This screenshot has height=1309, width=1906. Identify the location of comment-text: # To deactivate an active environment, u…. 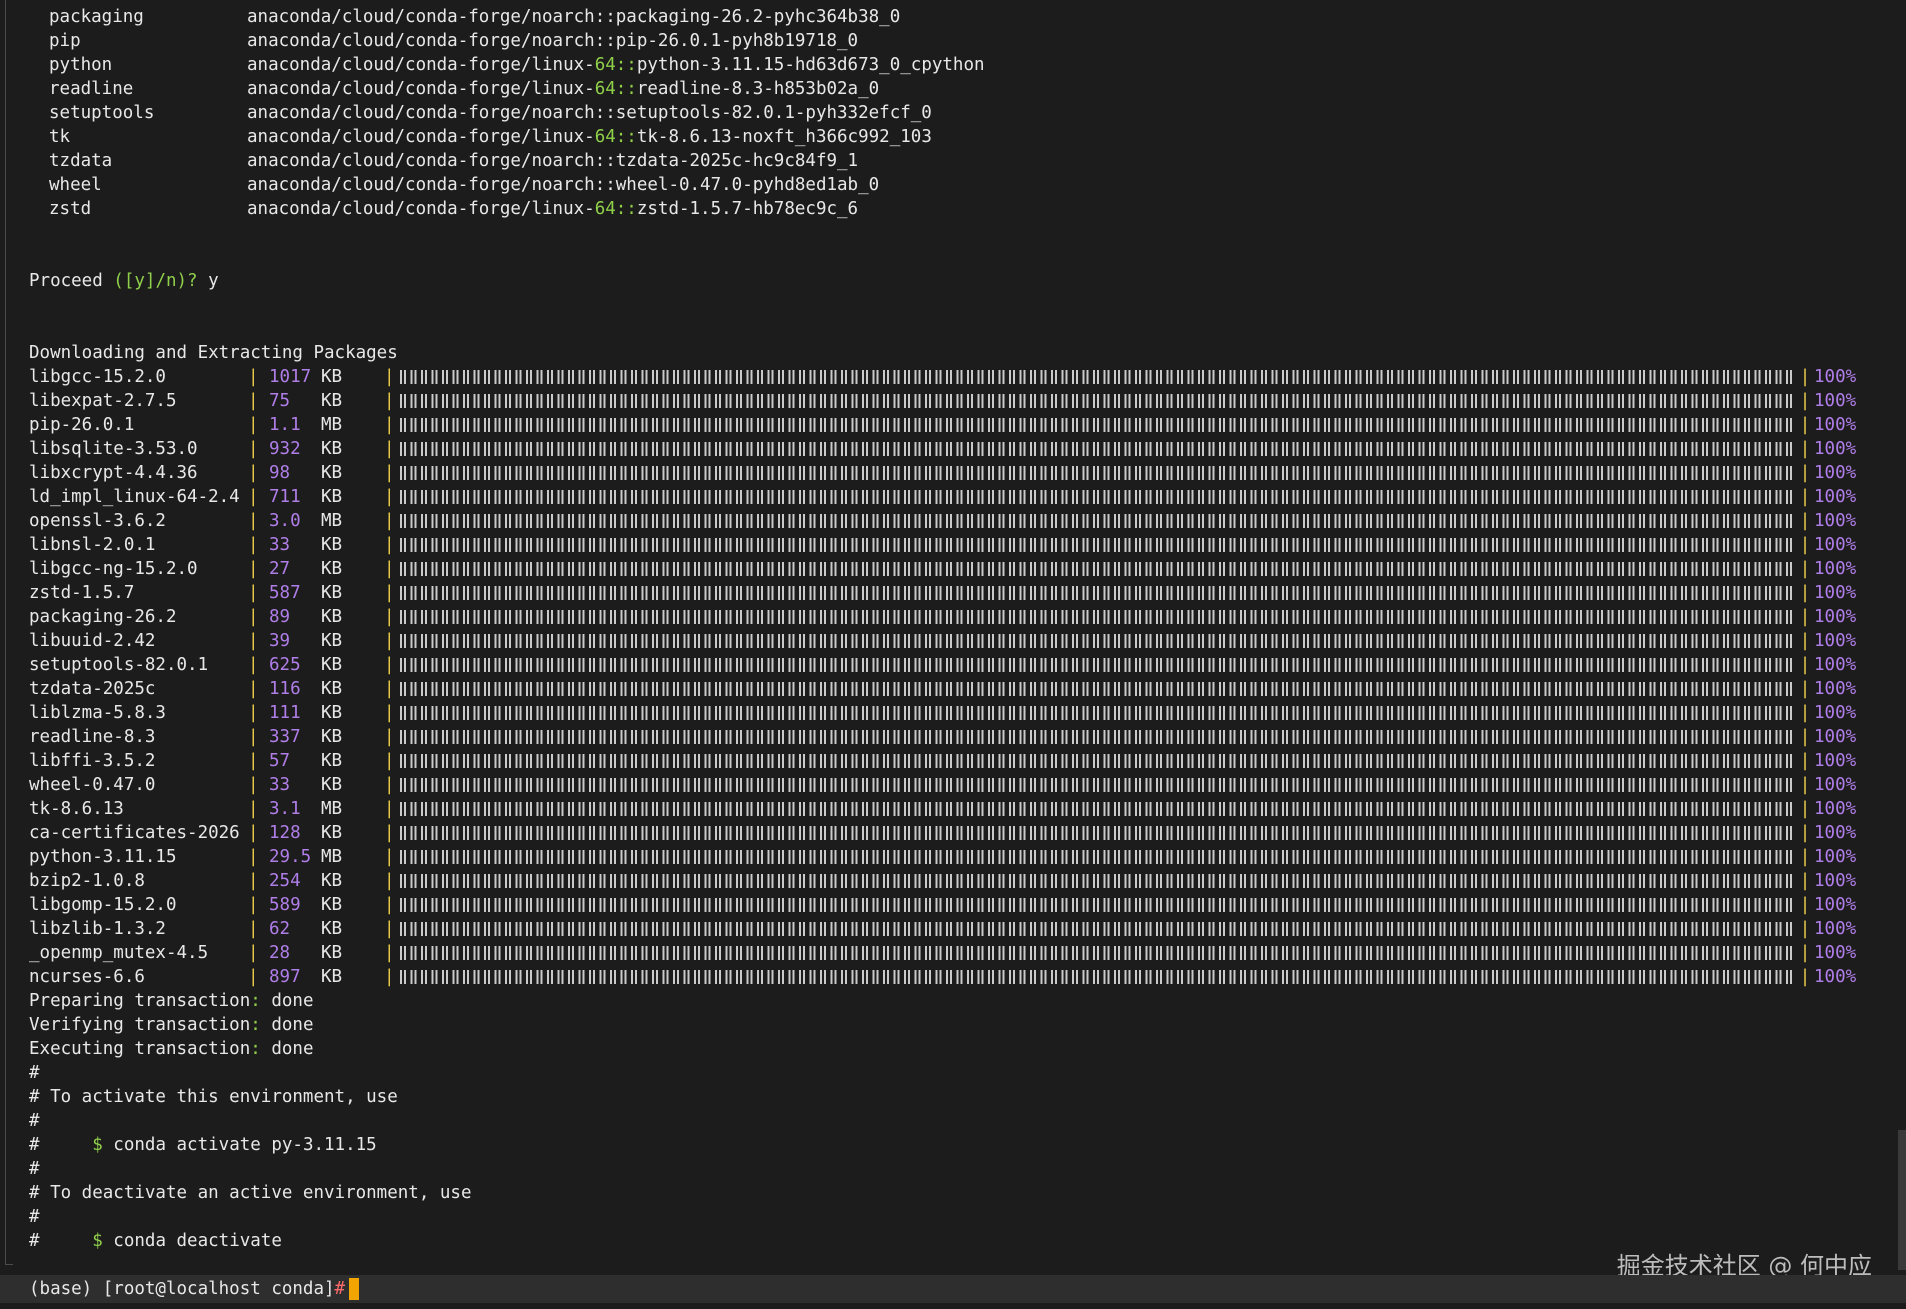
(250, 1193).